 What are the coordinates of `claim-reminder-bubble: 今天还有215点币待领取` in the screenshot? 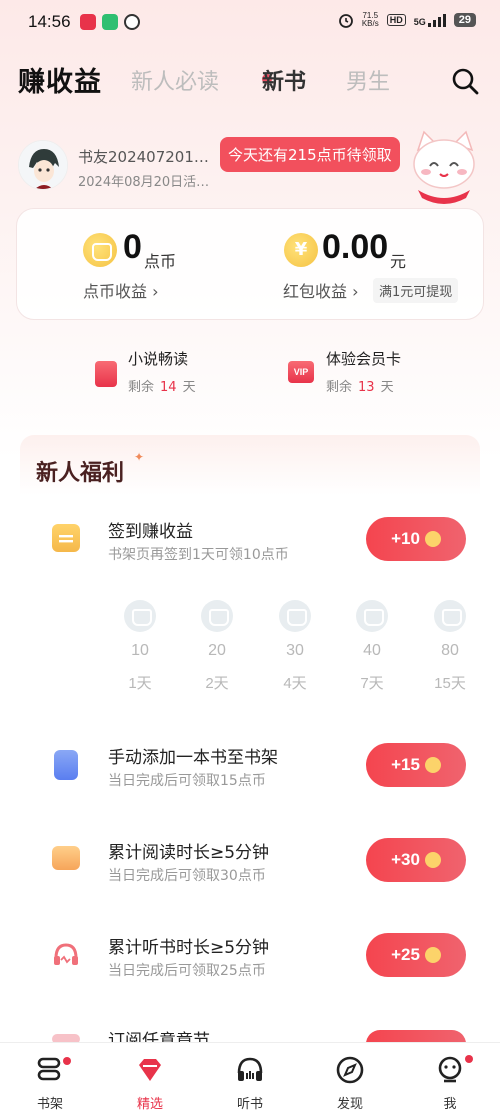 It's located at (310, 154).